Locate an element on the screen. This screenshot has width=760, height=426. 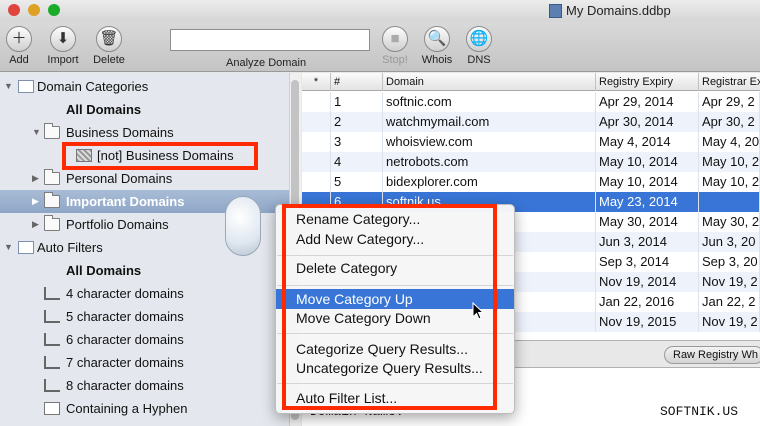
close-window-button is located at coordinates (14, 10).